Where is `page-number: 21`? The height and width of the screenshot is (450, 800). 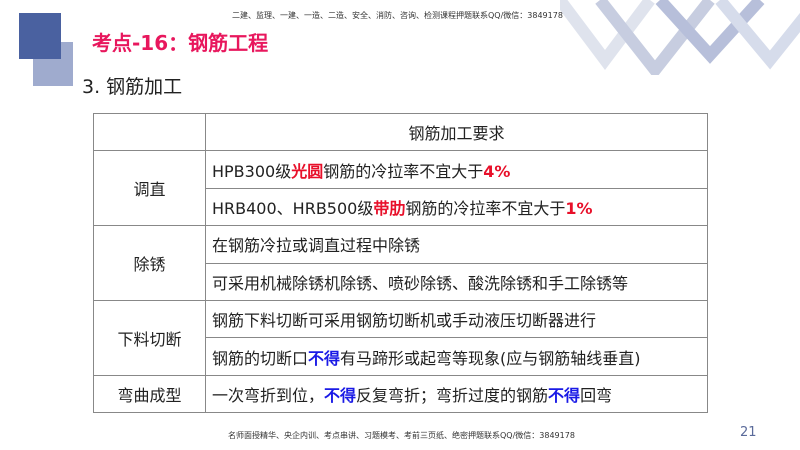
page-number: 21 is located at coordinates (748, 432).